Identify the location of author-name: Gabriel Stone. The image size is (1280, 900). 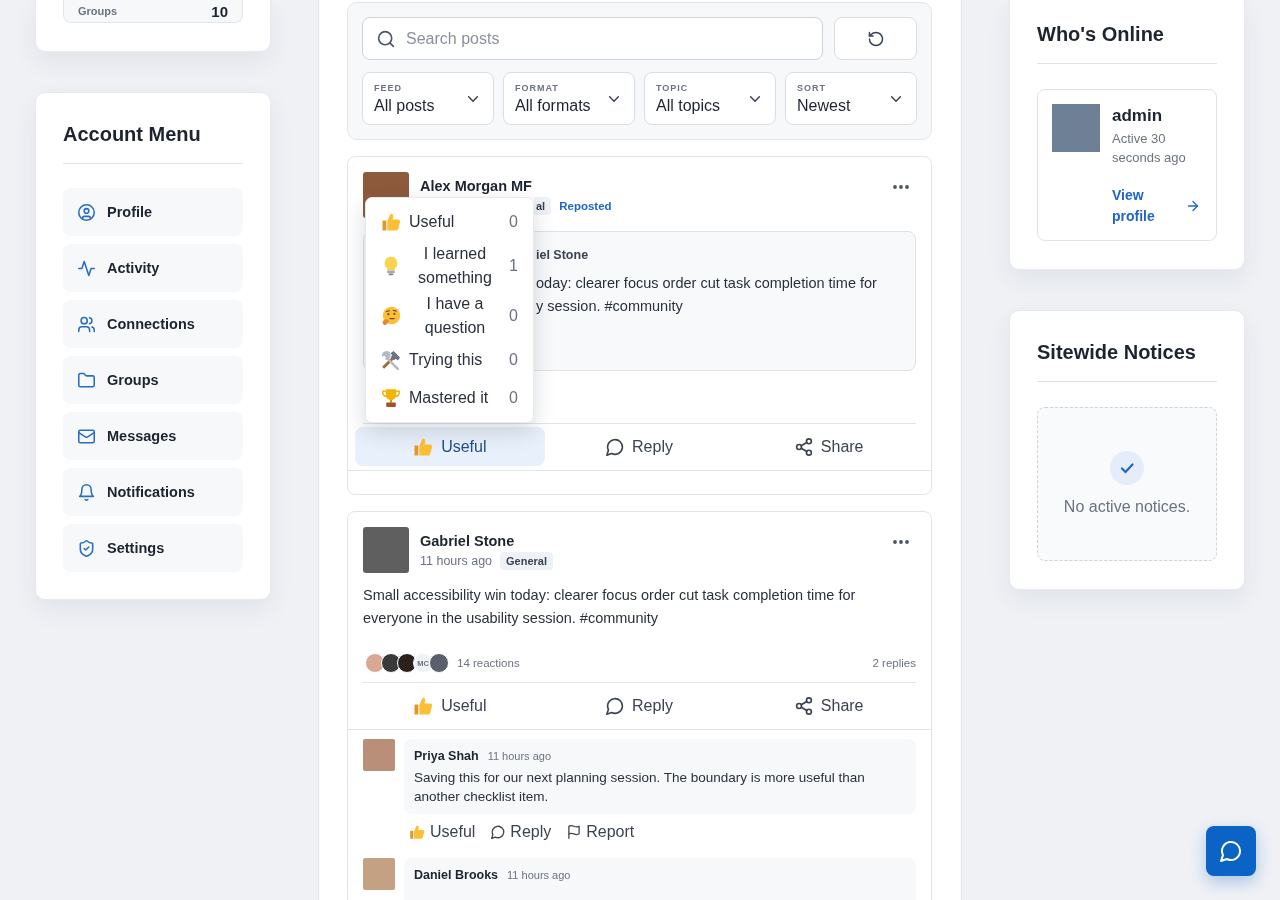
(468, 541).